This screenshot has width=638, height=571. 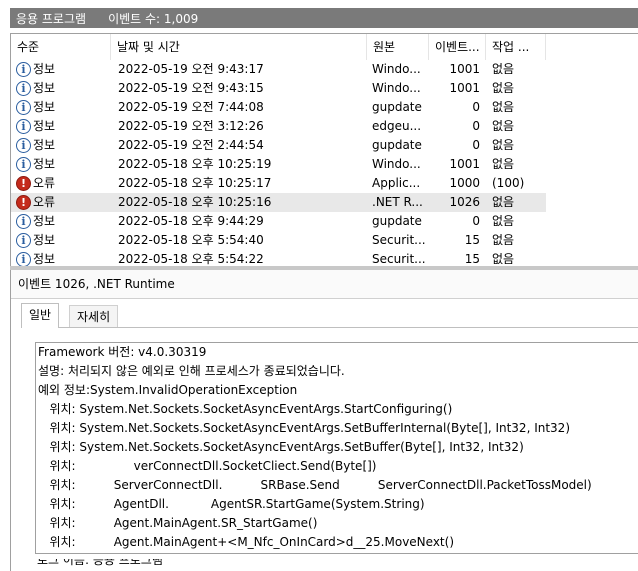 What do you see at coordinates (278, 258) in the screenshot?
I see `table-row: i 정보 2022-05-18 오후 5:54:22 Securit... 15 없음` at bounding box center [278, 258].